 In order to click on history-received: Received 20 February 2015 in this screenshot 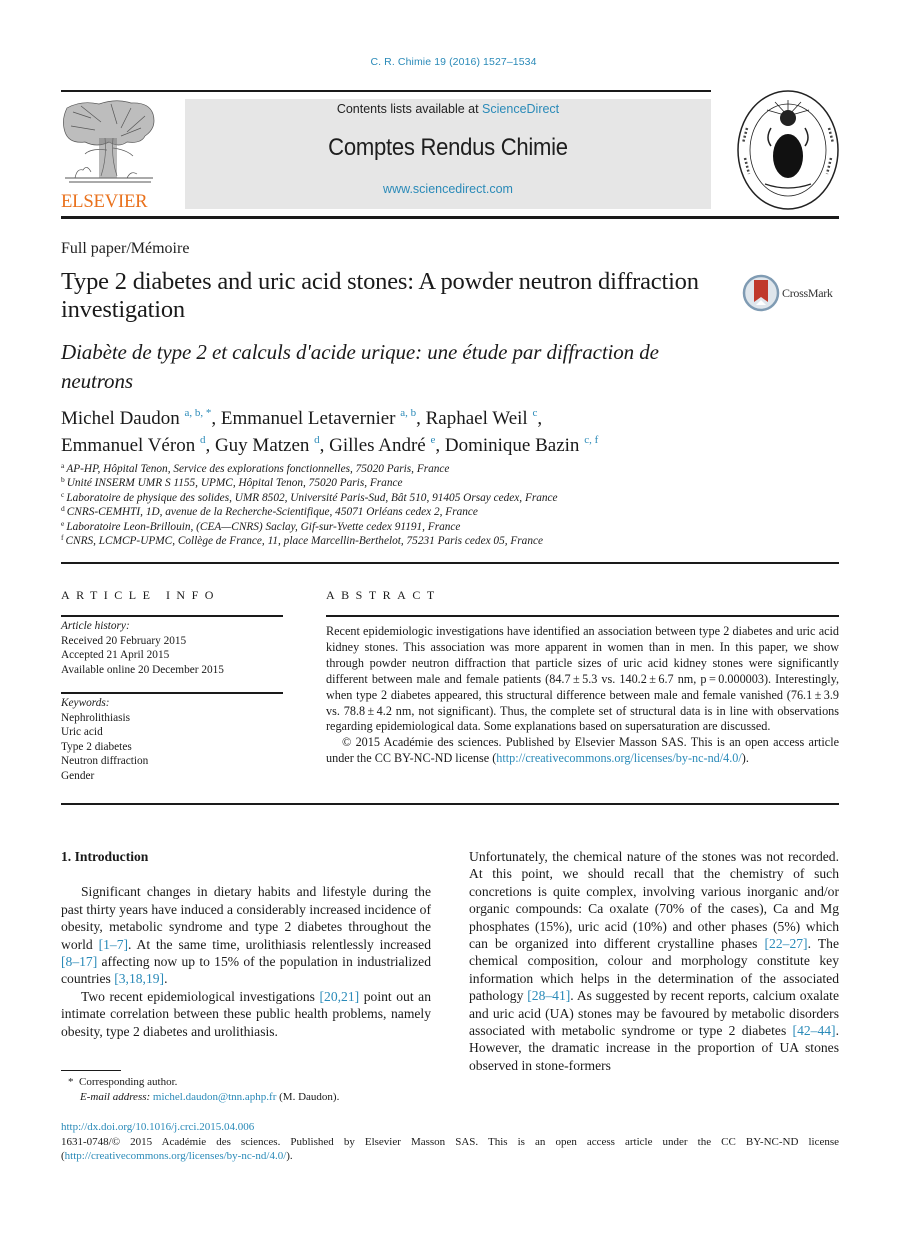, I will do `click(124, 640)`.